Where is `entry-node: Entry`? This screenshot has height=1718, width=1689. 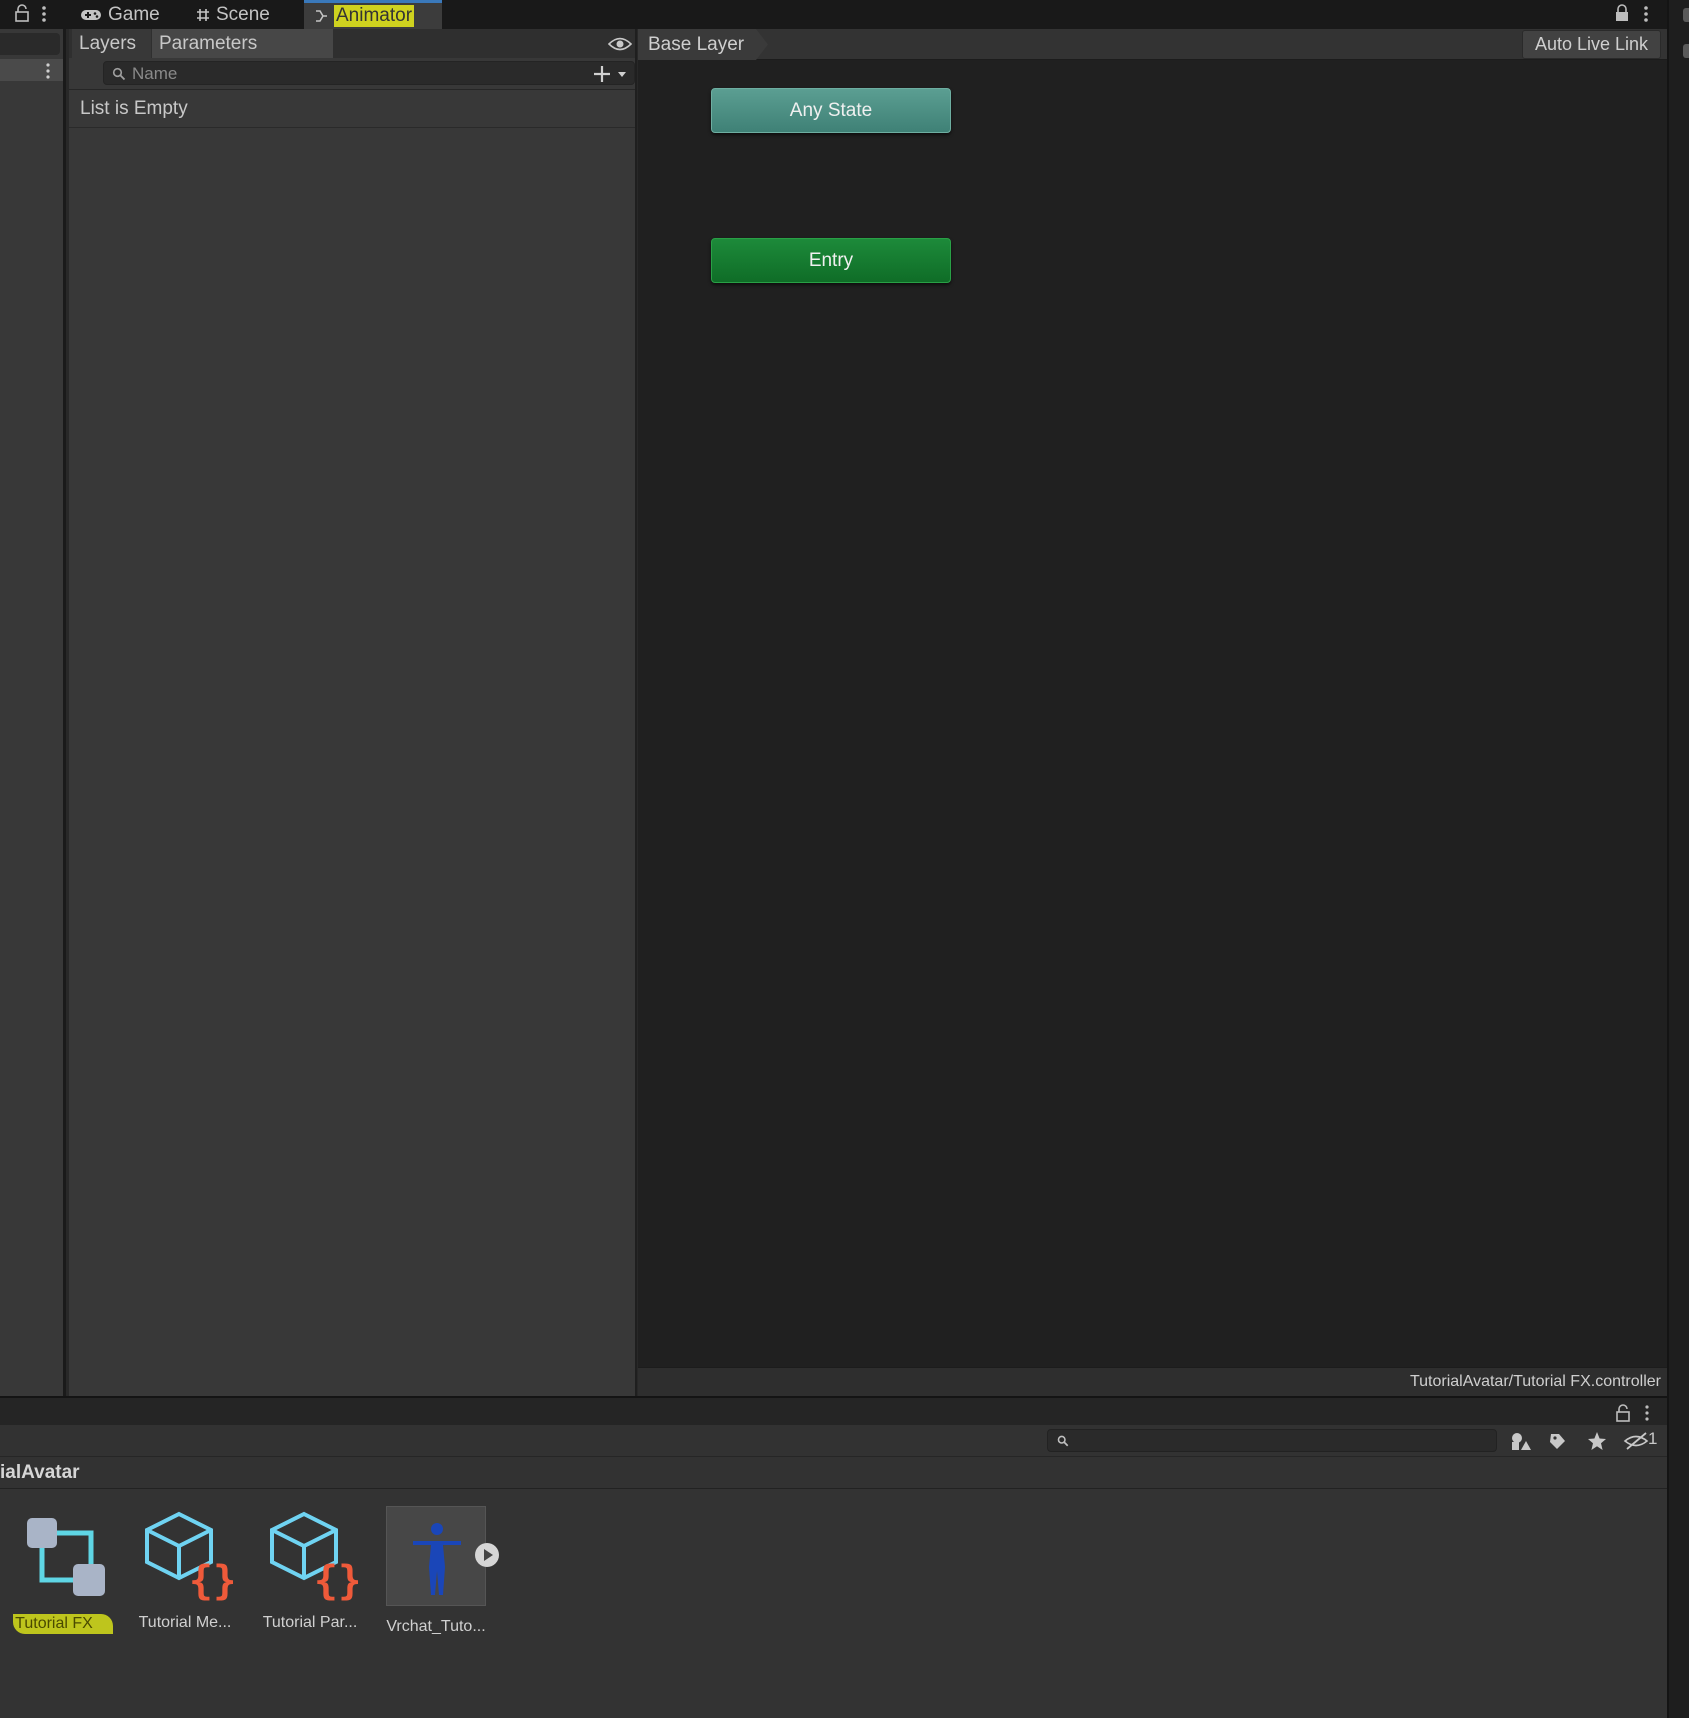
entry-node: Entry is located at coordinates (831, 260).